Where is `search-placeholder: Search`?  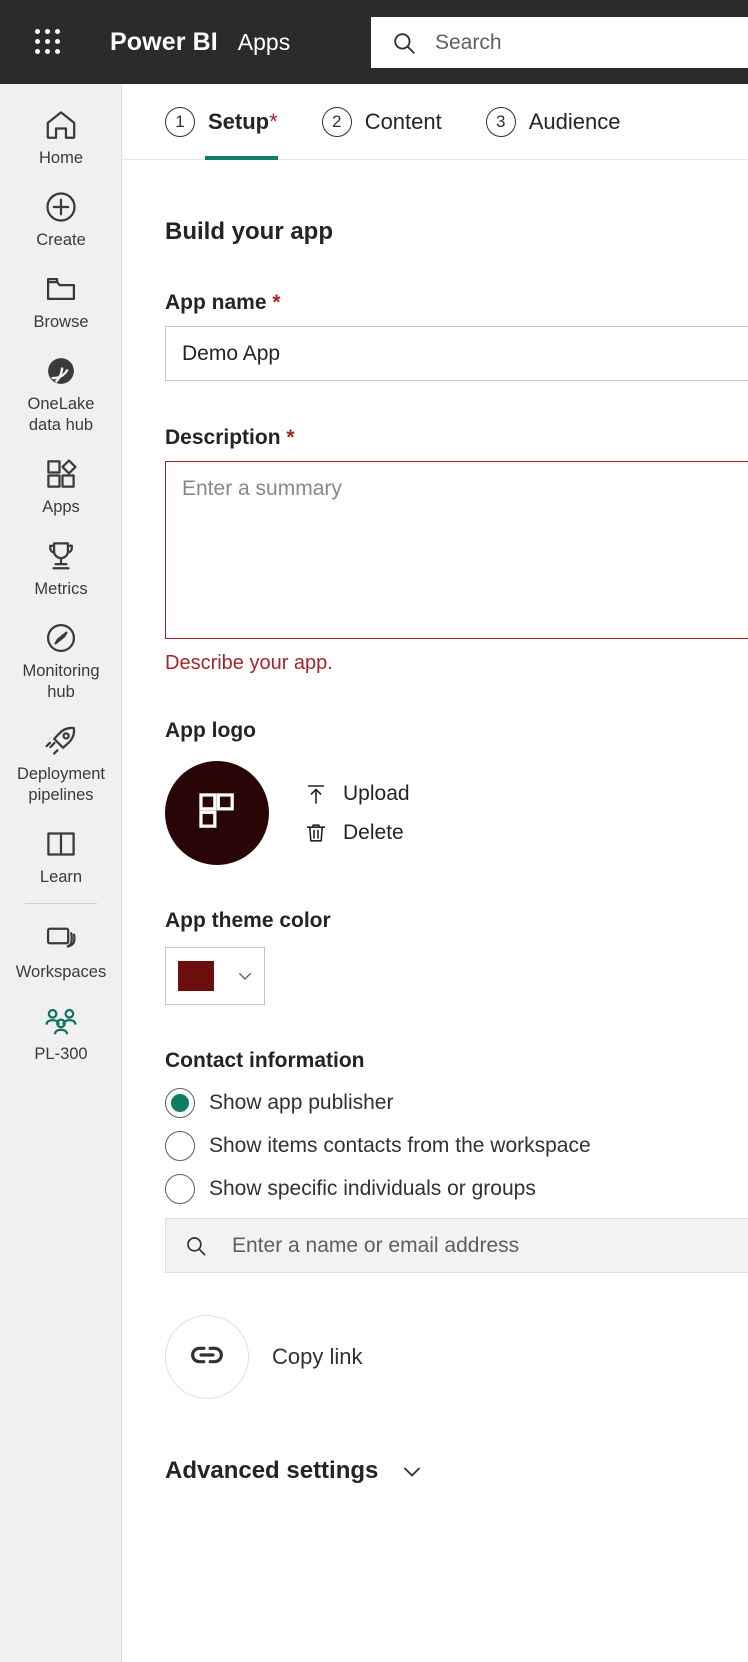
search-placeholder: Search is located at coordinates (468, 42).